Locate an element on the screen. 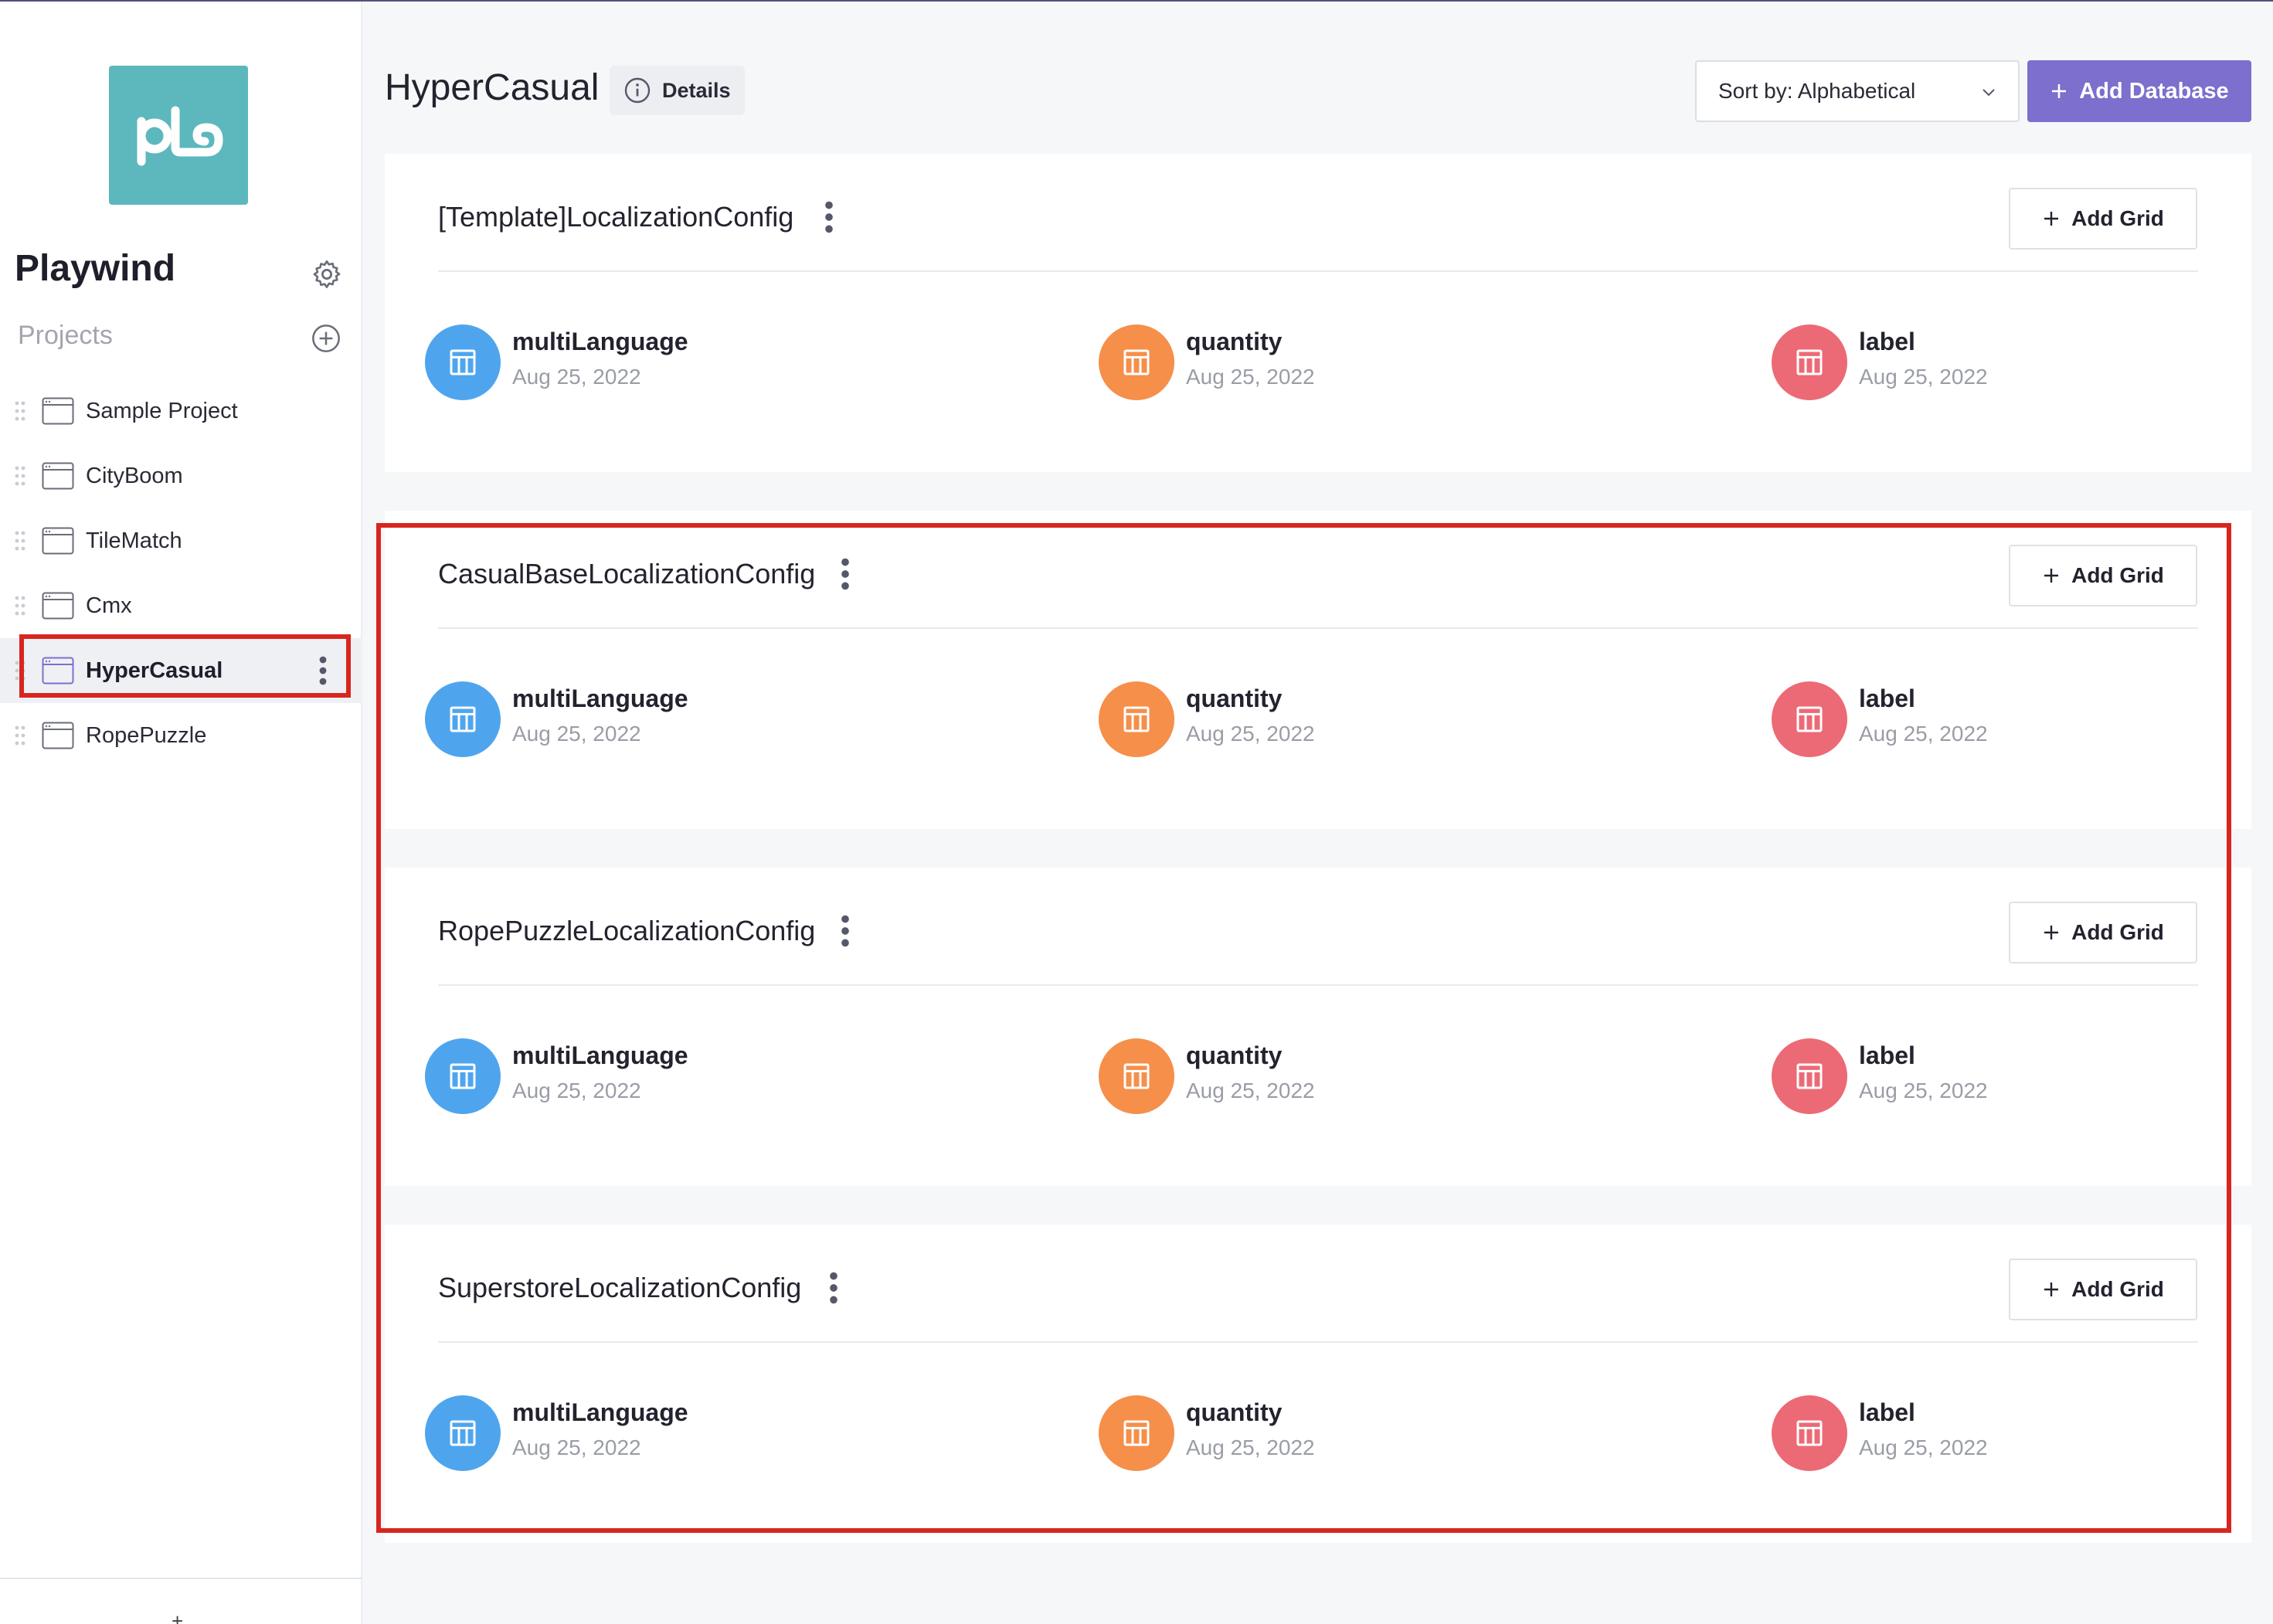 The width and height of the screenshot is (2273, 1624). add-database-button: Add Database is located at coordinates (2139, 91).